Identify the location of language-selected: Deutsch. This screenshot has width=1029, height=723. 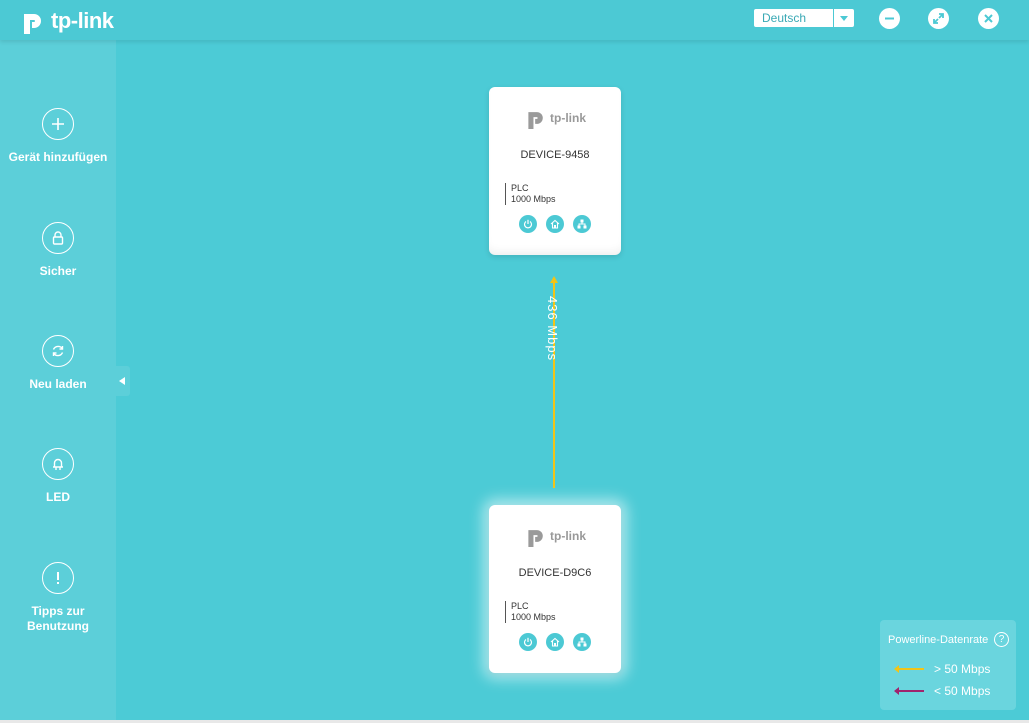
(784, 18).